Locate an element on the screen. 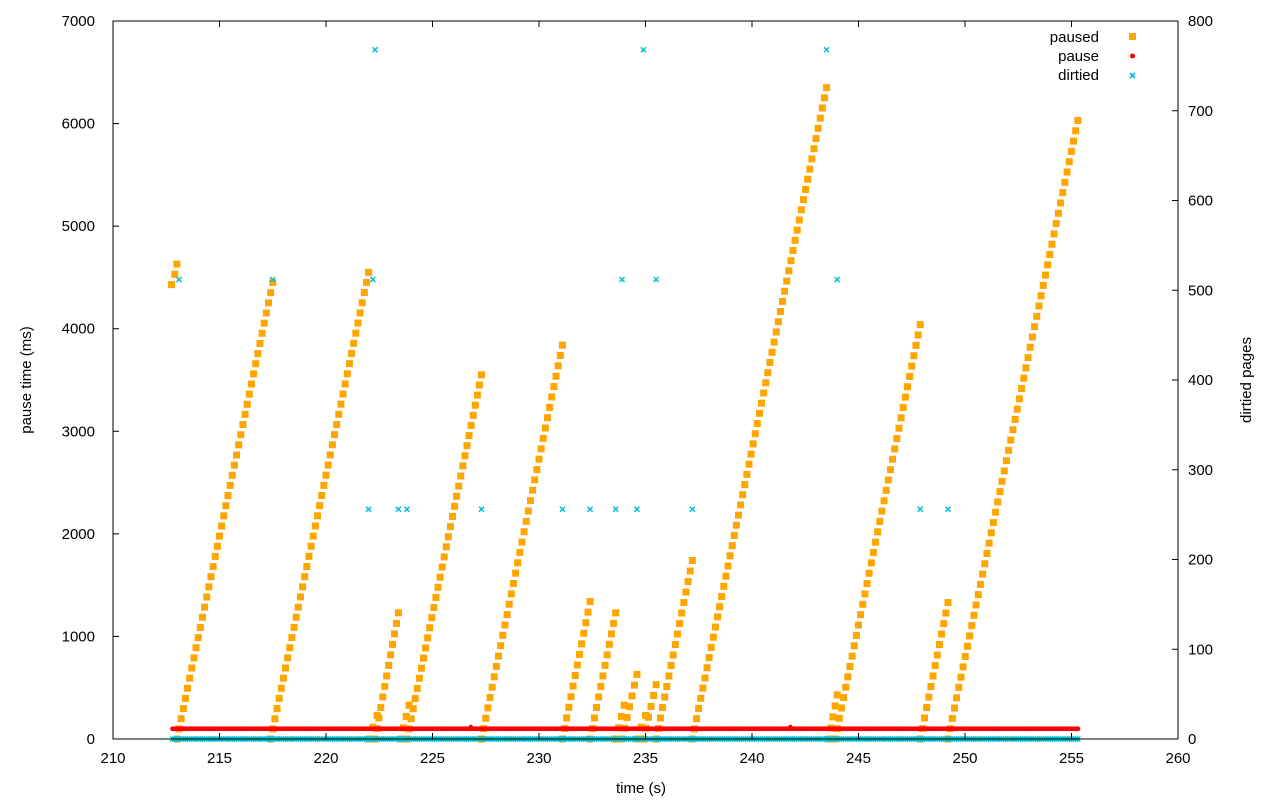 The image size is (1280, 800). y2-tick-label: 0 is located at coordinates (1192, 739).